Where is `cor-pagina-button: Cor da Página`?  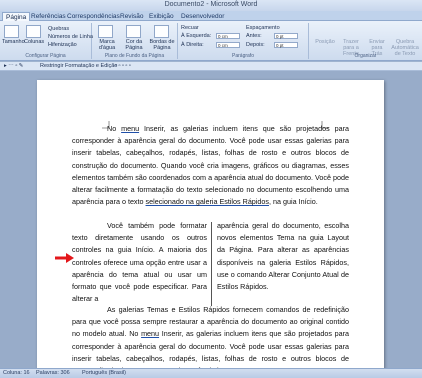
cor-pagina-button: Cor da Página is located at coordinates (134, 45).